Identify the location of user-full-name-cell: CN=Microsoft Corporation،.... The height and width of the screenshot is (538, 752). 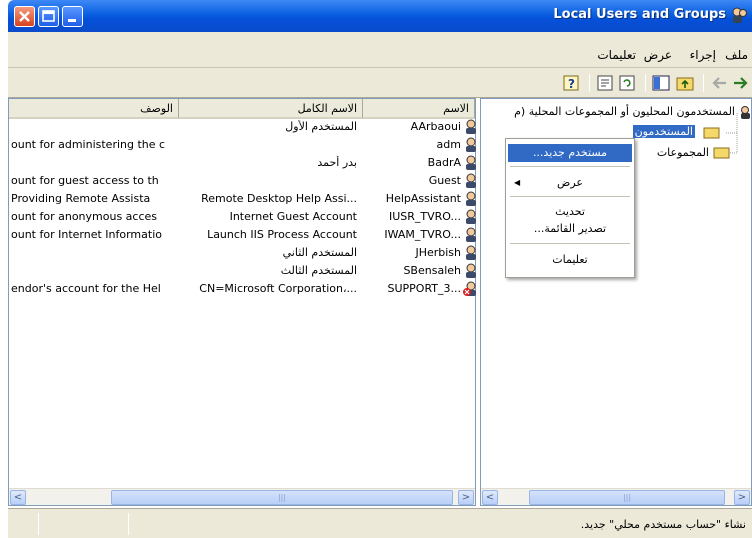
(278, 288).